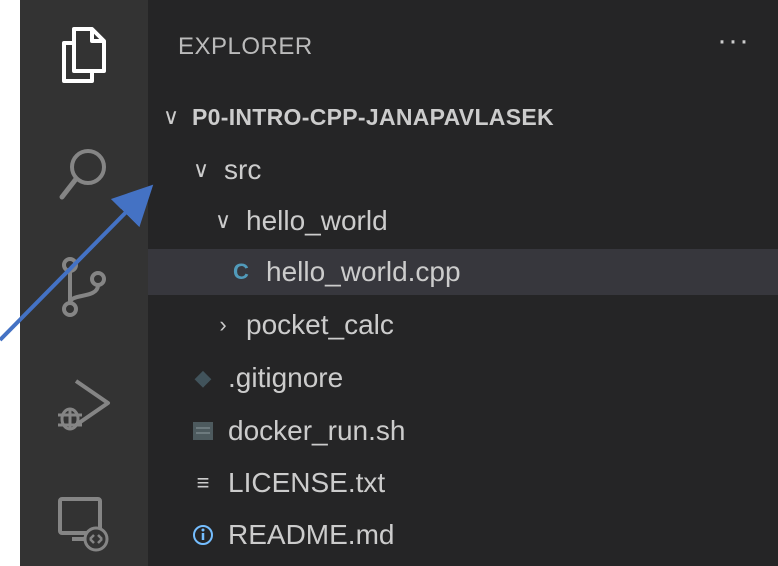  I want to click on annotation-arrow, so click(77, 263).